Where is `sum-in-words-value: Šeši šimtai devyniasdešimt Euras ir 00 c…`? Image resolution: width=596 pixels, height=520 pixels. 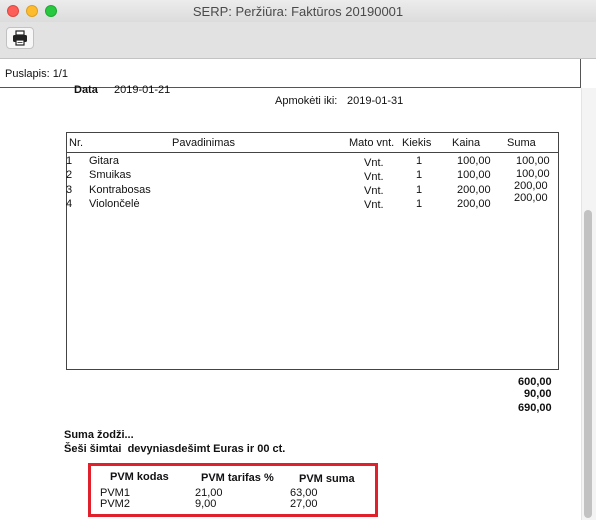 sum-in-words-value: Šeši šimtai devyniasdešimt Euras ir 00 c… is located at coordinates (175, 449).